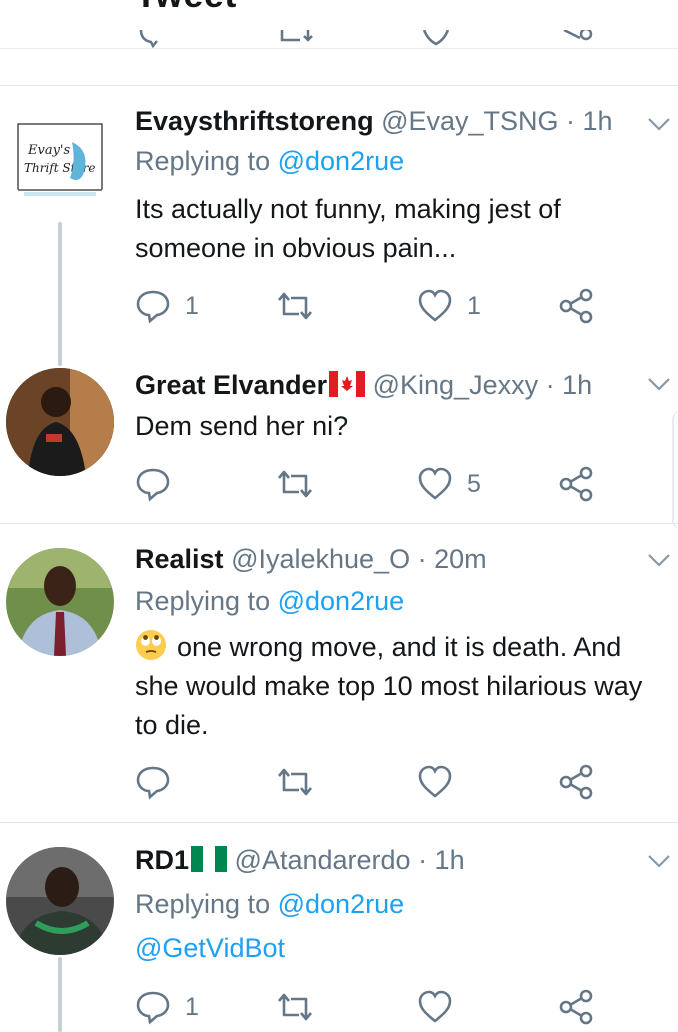 This screenshot has height=1032, width=678. Describe the element at coordinates (254, 121) in the screenshot. I see `display-name: Evaysthriftstoreng` at that location.